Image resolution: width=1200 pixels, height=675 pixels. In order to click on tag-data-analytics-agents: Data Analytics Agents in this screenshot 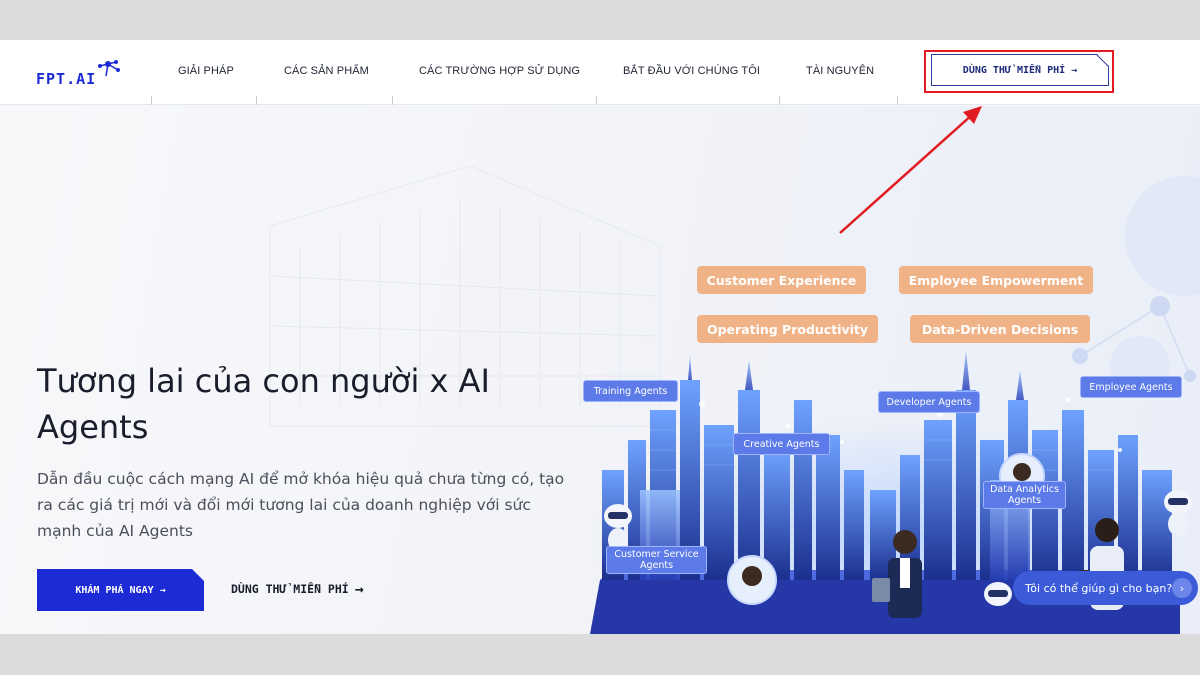, I will do `click(1024, 495)`.